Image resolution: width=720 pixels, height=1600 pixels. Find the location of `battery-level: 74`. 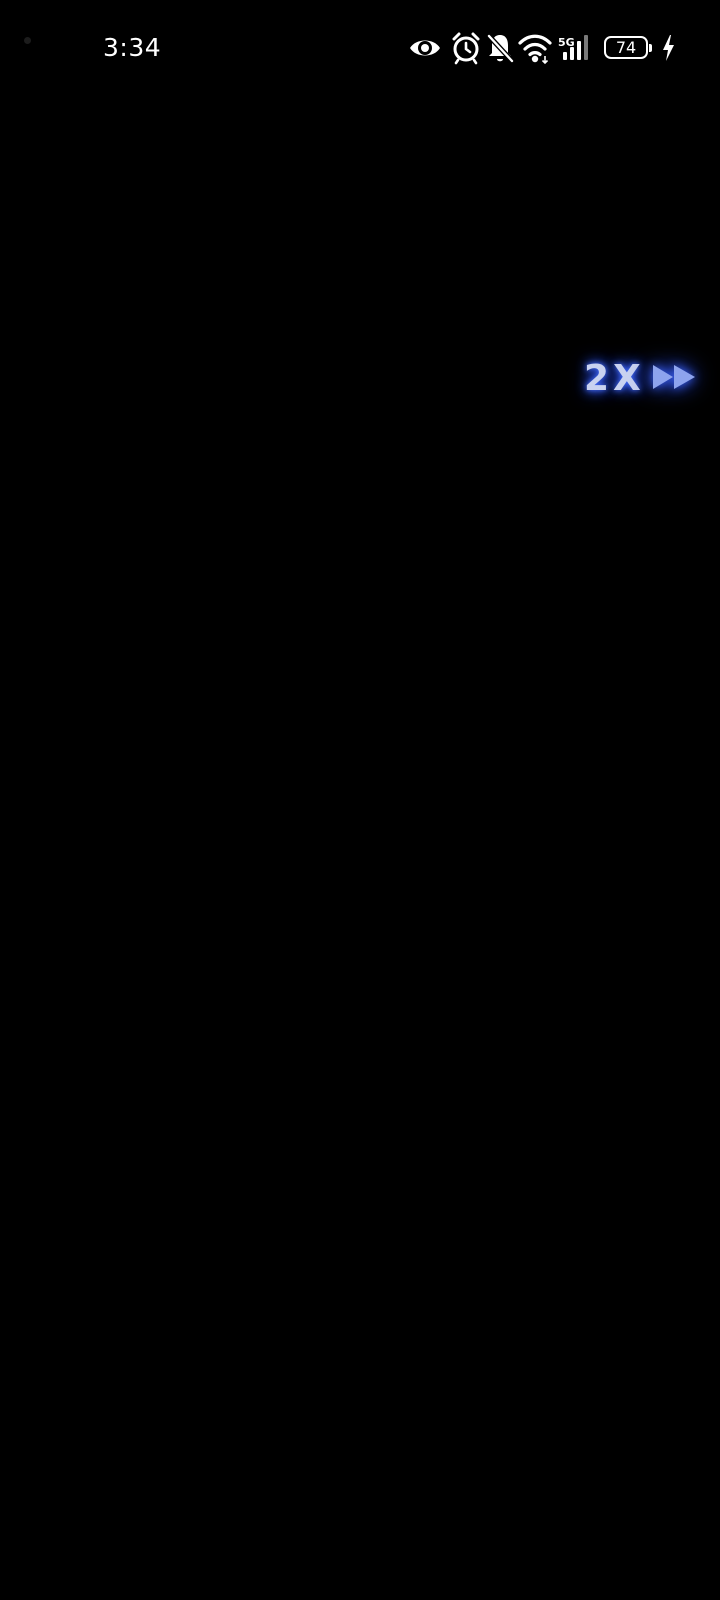

battery-level: 74 is located at coordinates (626, 47).